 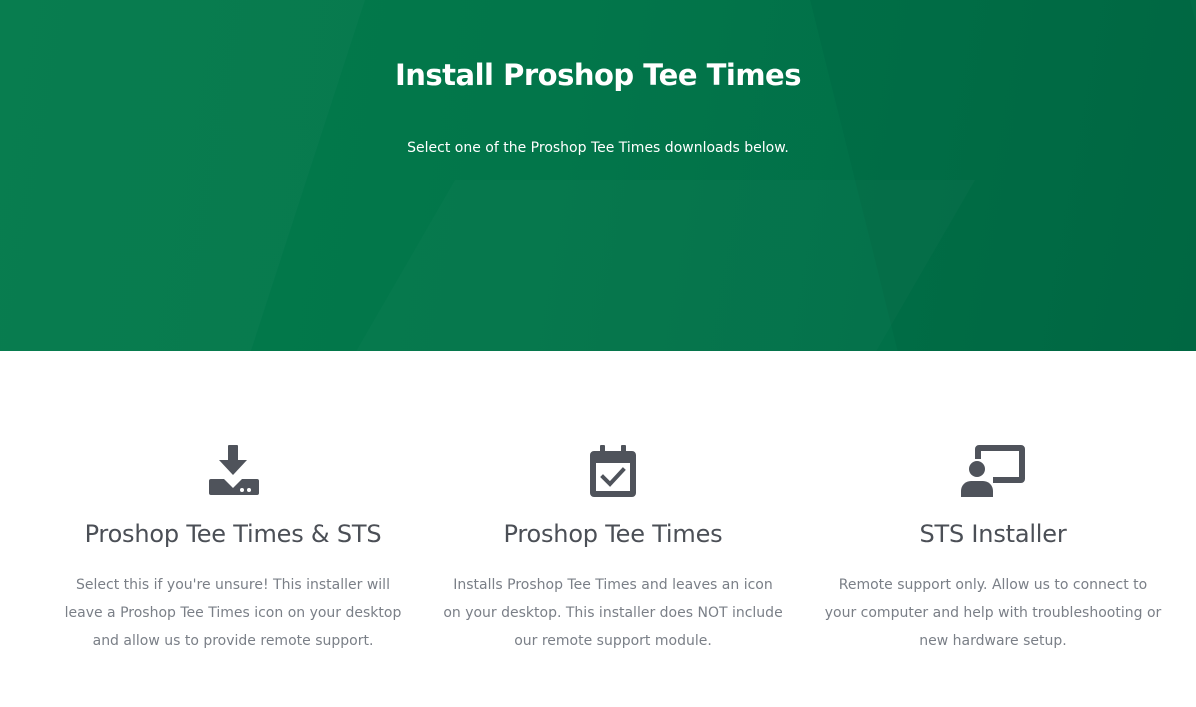 I want to click on download-title: Proshop Tee Times, so click(x=613, y=534).